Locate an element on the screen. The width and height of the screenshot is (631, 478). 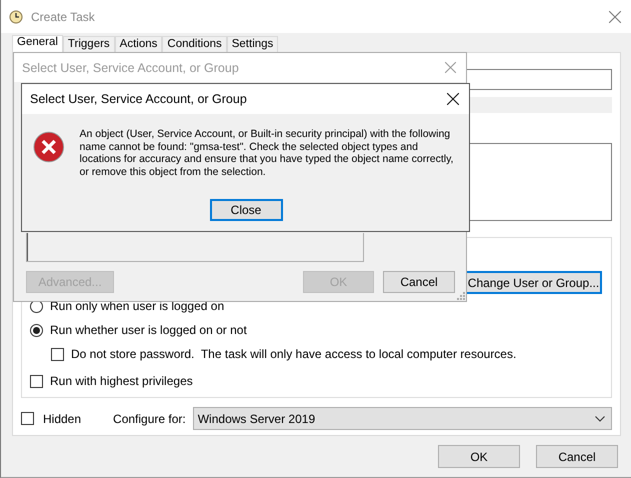
tab: General is located at coordinates (37, 43).